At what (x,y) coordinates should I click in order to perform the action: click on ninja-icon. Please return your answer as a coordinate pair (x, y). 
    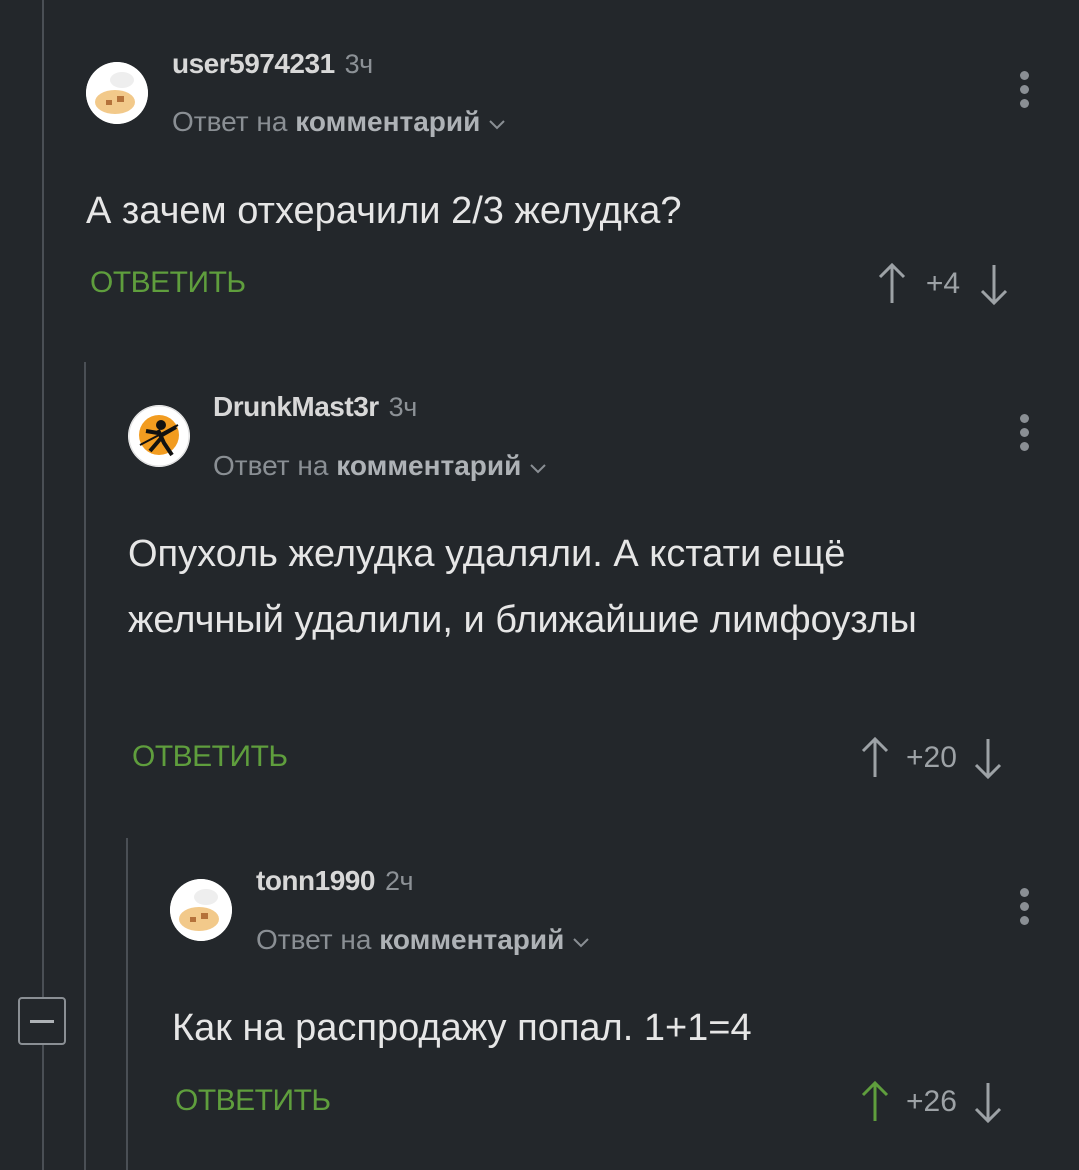
    Looking at the image, I should click on (159, 436).